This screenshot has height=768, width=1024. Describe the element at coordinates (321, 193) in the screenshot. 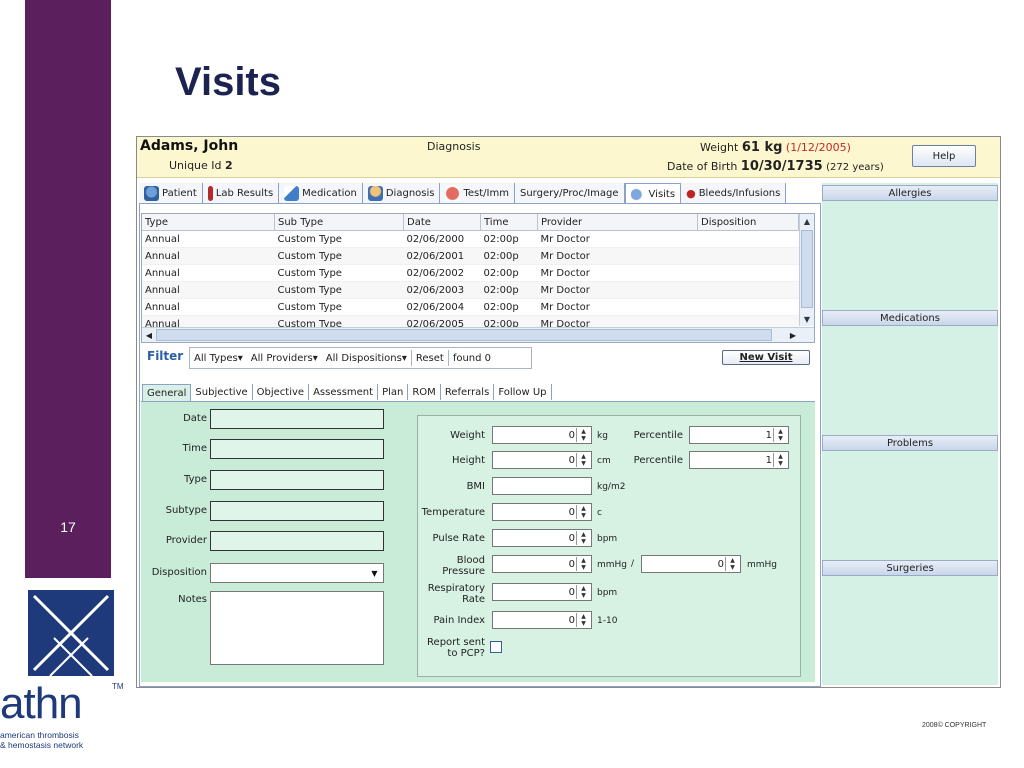

I see `tab-medication: Medication` at that location.